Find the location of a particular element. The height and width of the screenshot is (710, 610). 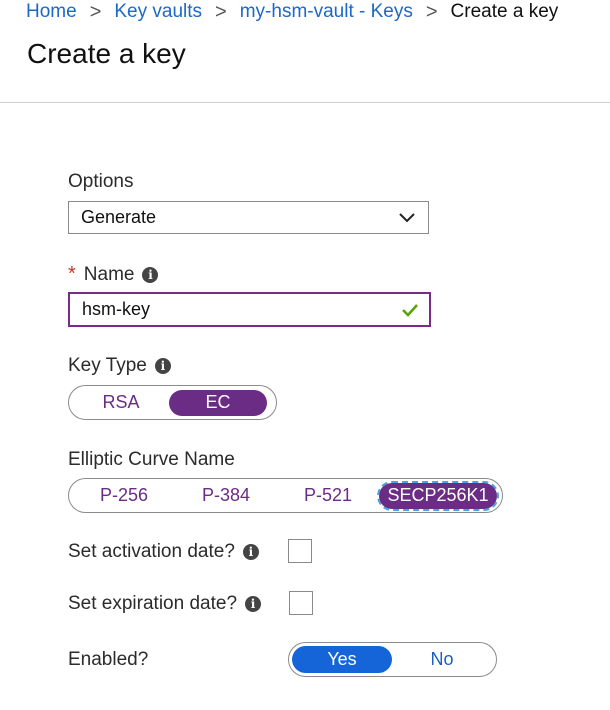

enabled-option-yes: Yes is located at coordinates (342, 659).